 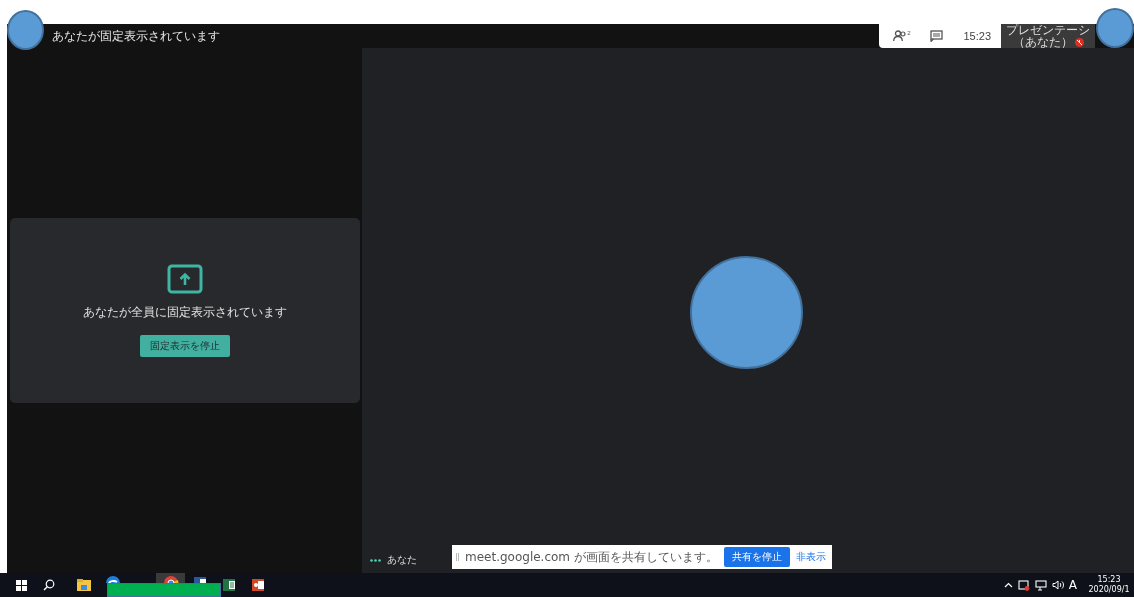 What do you see at coordinates (136, 36) in the screenshot?
I see `pinned-status-text: あなたが固定表示されています` at bounding box center [136, 36].